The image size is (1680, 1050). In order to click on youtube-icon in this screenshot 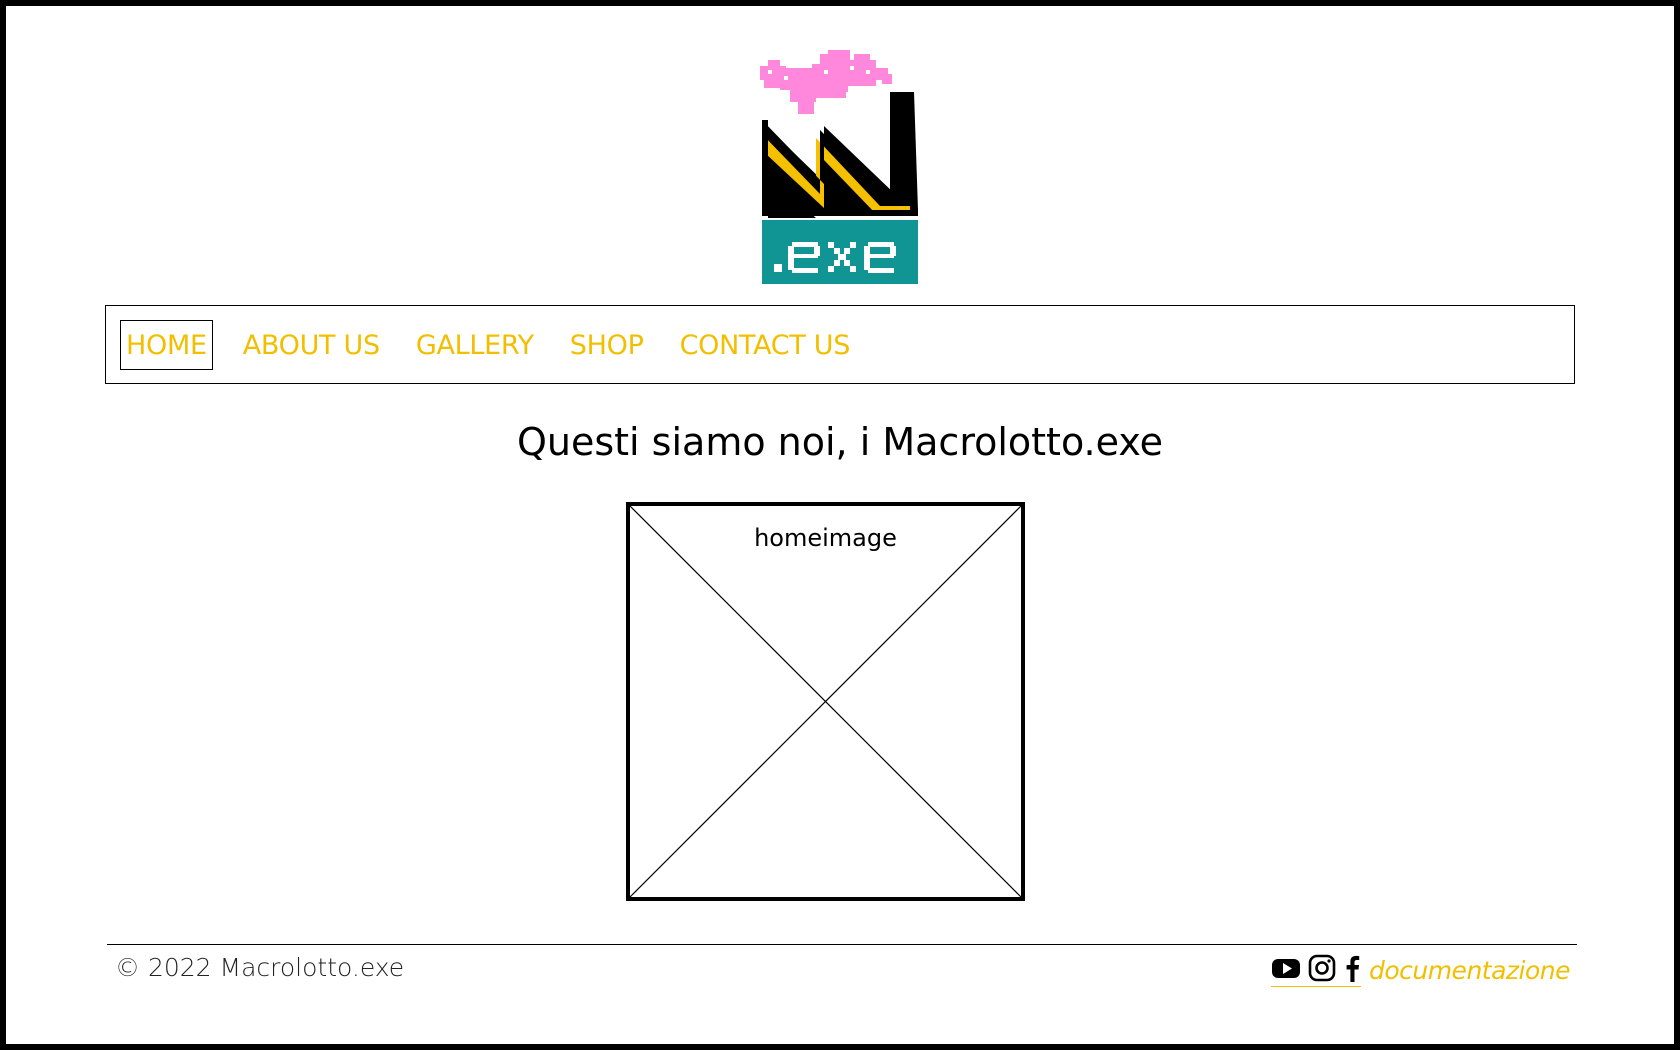, I will do `click(1286, 968)`.